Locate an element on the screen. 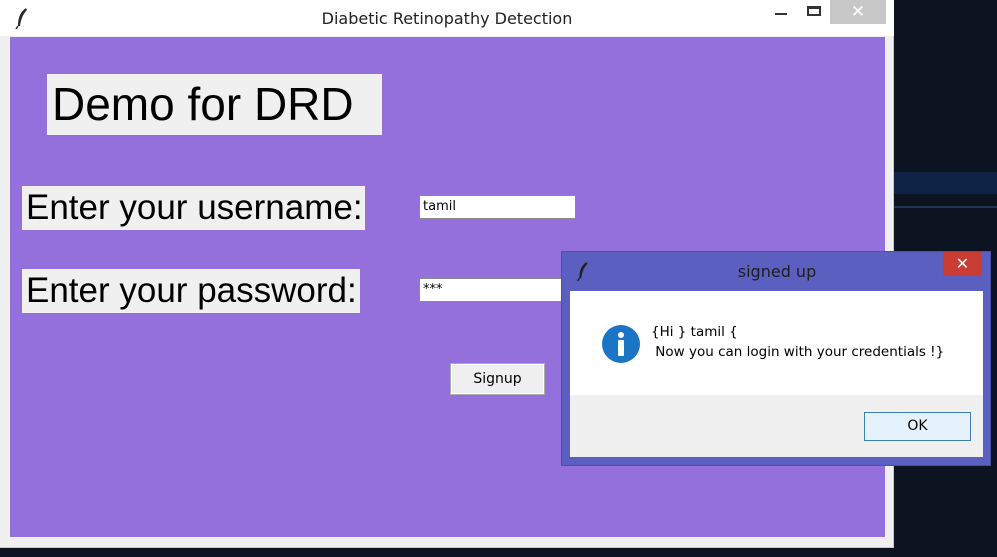 The image size is (997, 557). close-button: ✕ is located at coordinates (858, 12).